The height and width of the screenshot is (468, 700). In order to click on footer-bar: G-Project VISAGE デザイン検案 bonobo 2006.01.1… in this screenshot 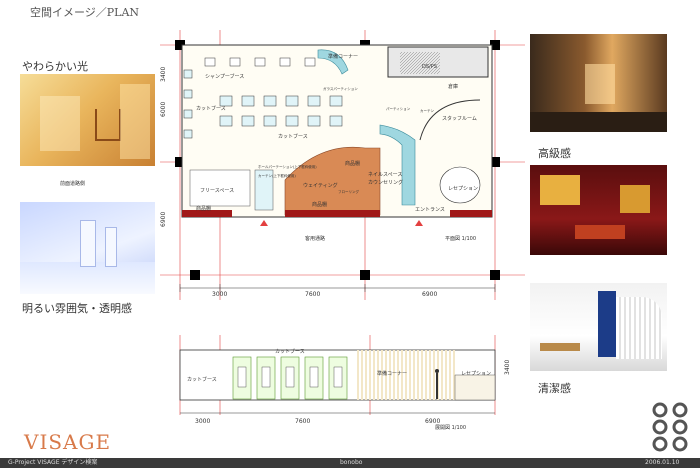, I will do `click(350, 463)`.